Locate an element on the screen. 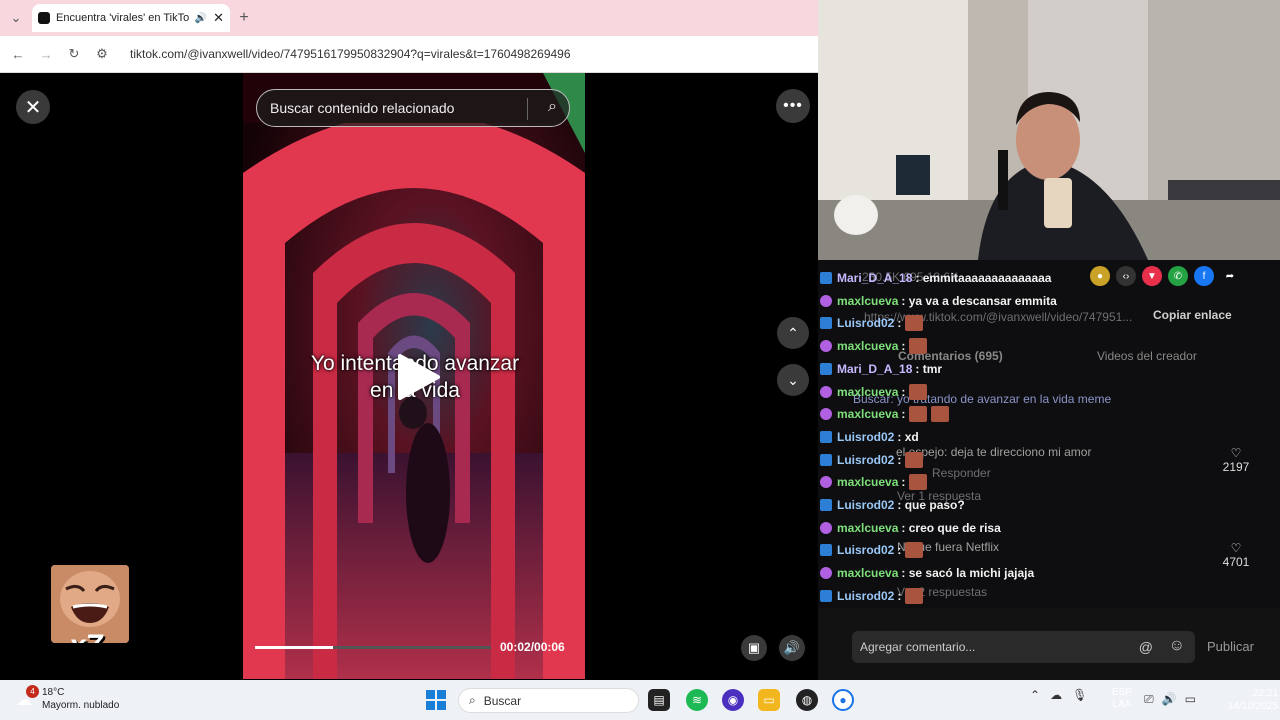 This screenshot has width=1280, height=720. chat-line: maxlcueva: is located at coordinates (885, 414).